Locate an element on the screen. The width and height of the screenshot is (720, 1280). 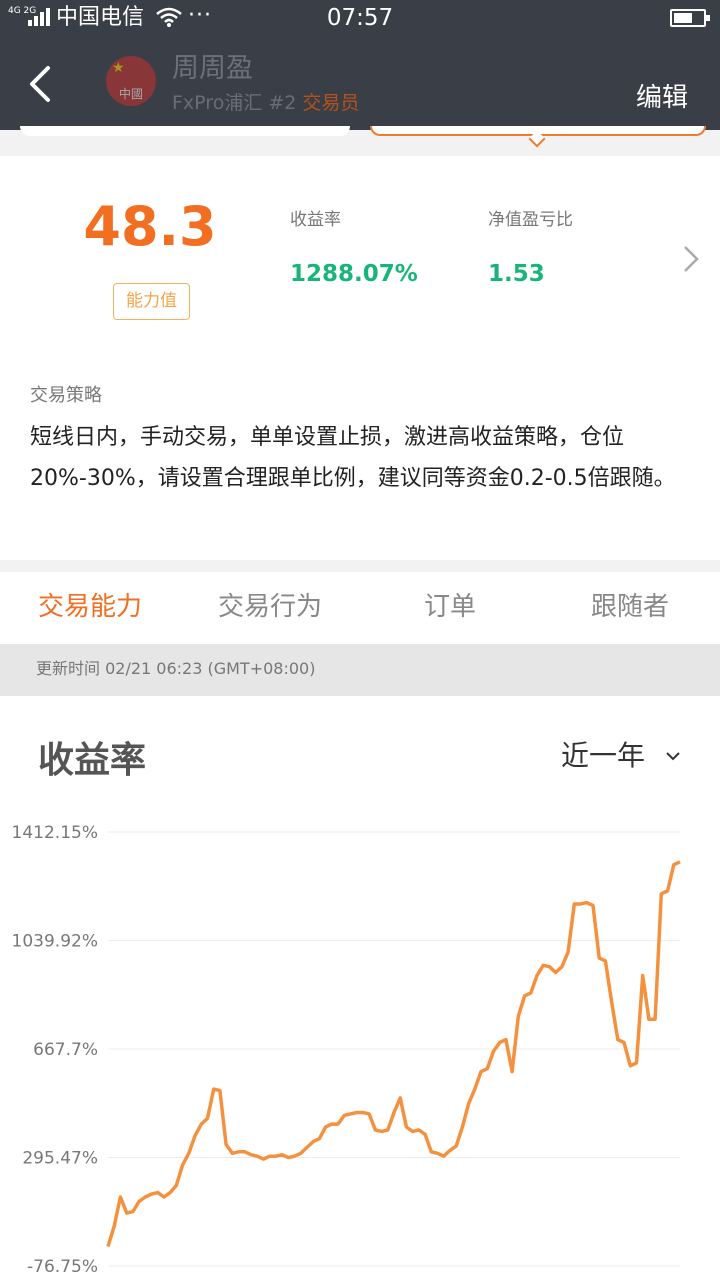
tab-trading-behavior: 交易行为 is located at coordinates (270, 608).